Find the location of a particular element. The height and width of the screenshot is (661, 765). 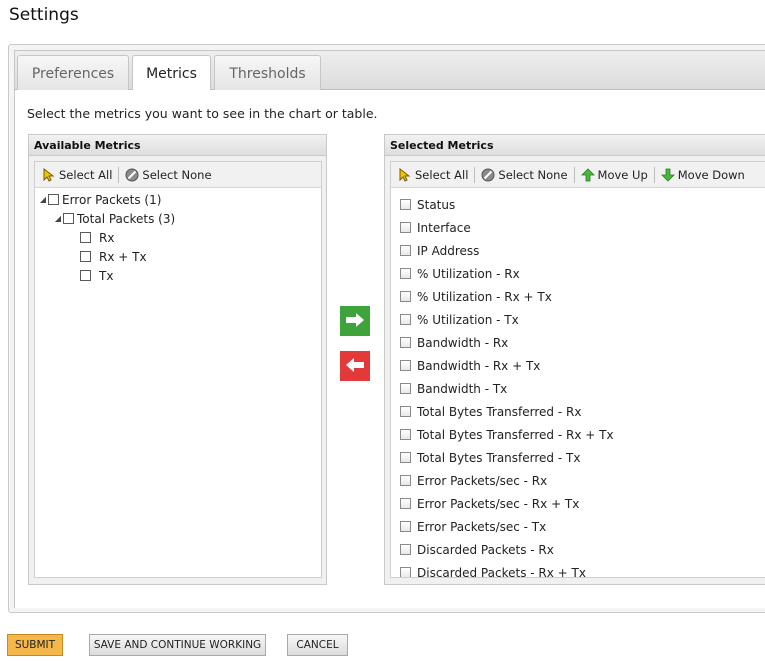

green-down-arrow-icon is located at coordinates (667, 175).